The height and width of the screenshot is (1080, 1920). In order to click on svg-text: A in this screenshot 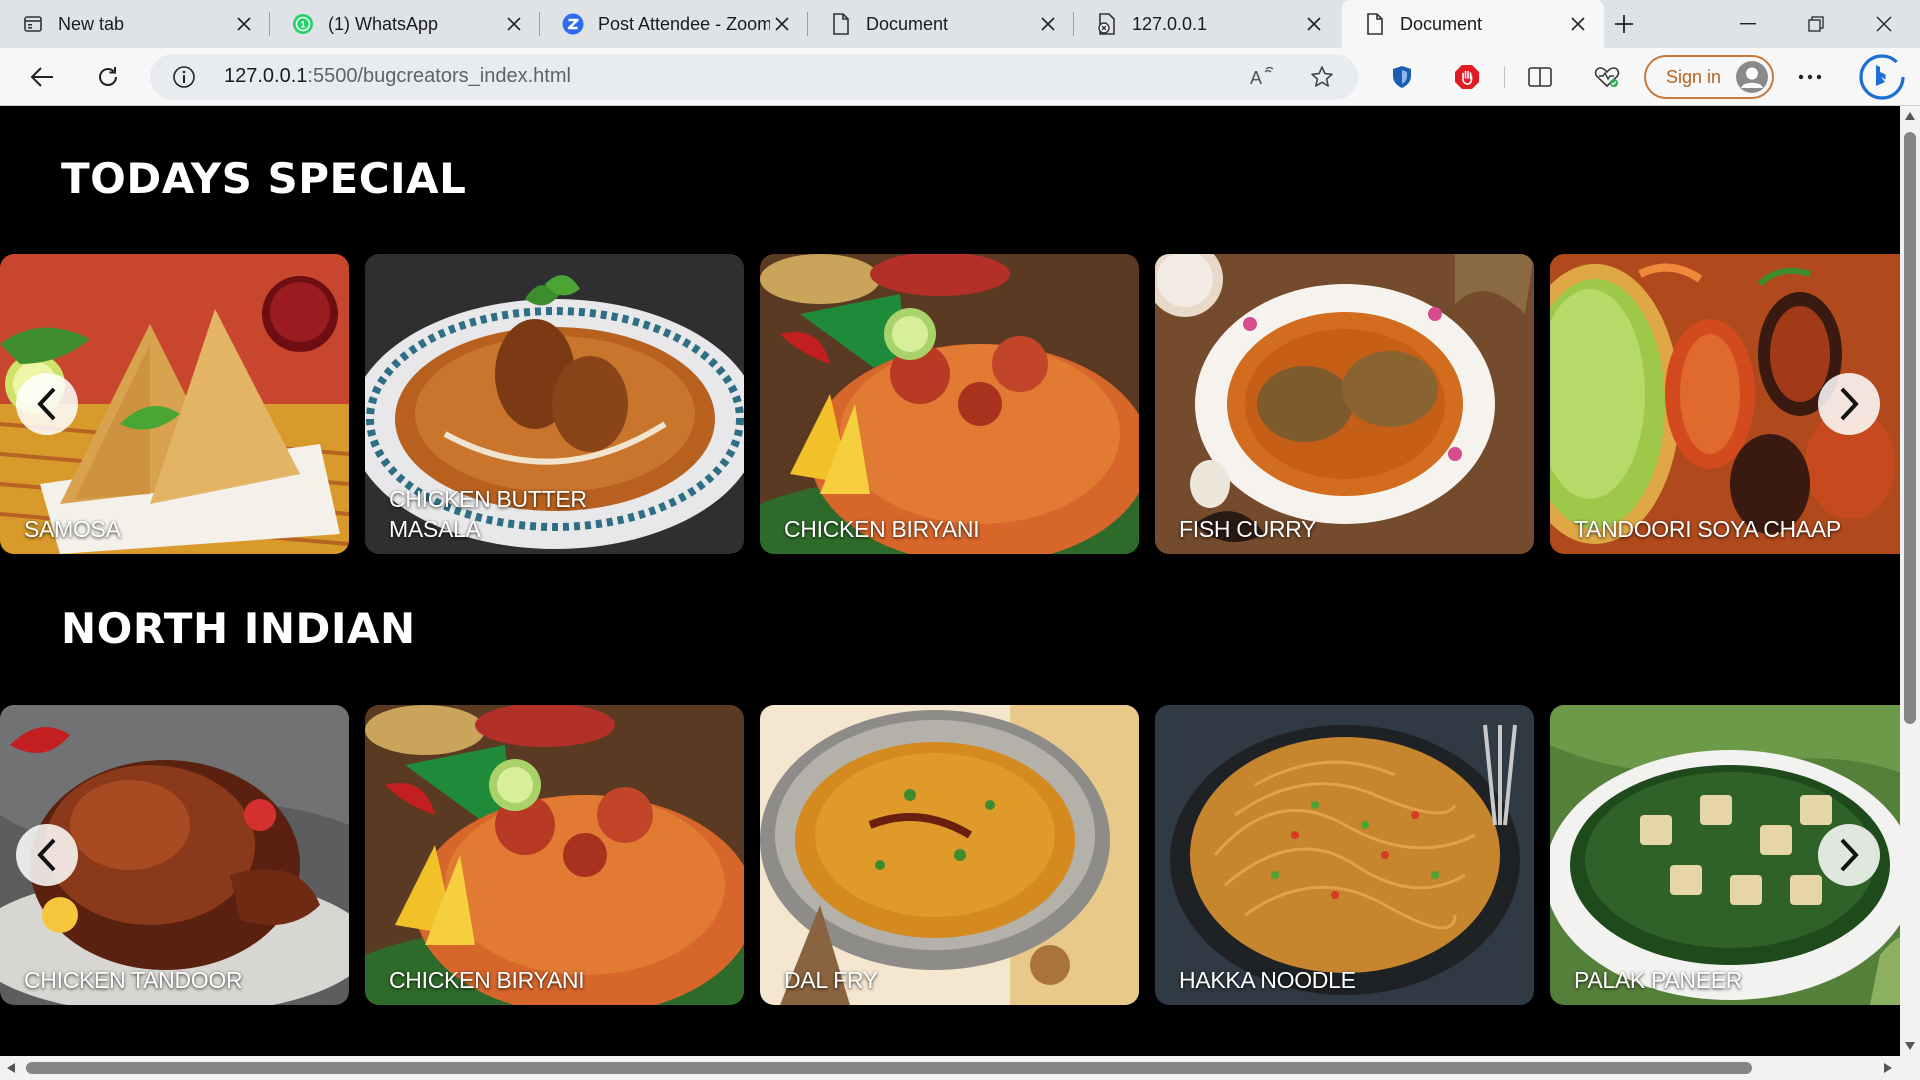, I will do `click(1256, 78)`.